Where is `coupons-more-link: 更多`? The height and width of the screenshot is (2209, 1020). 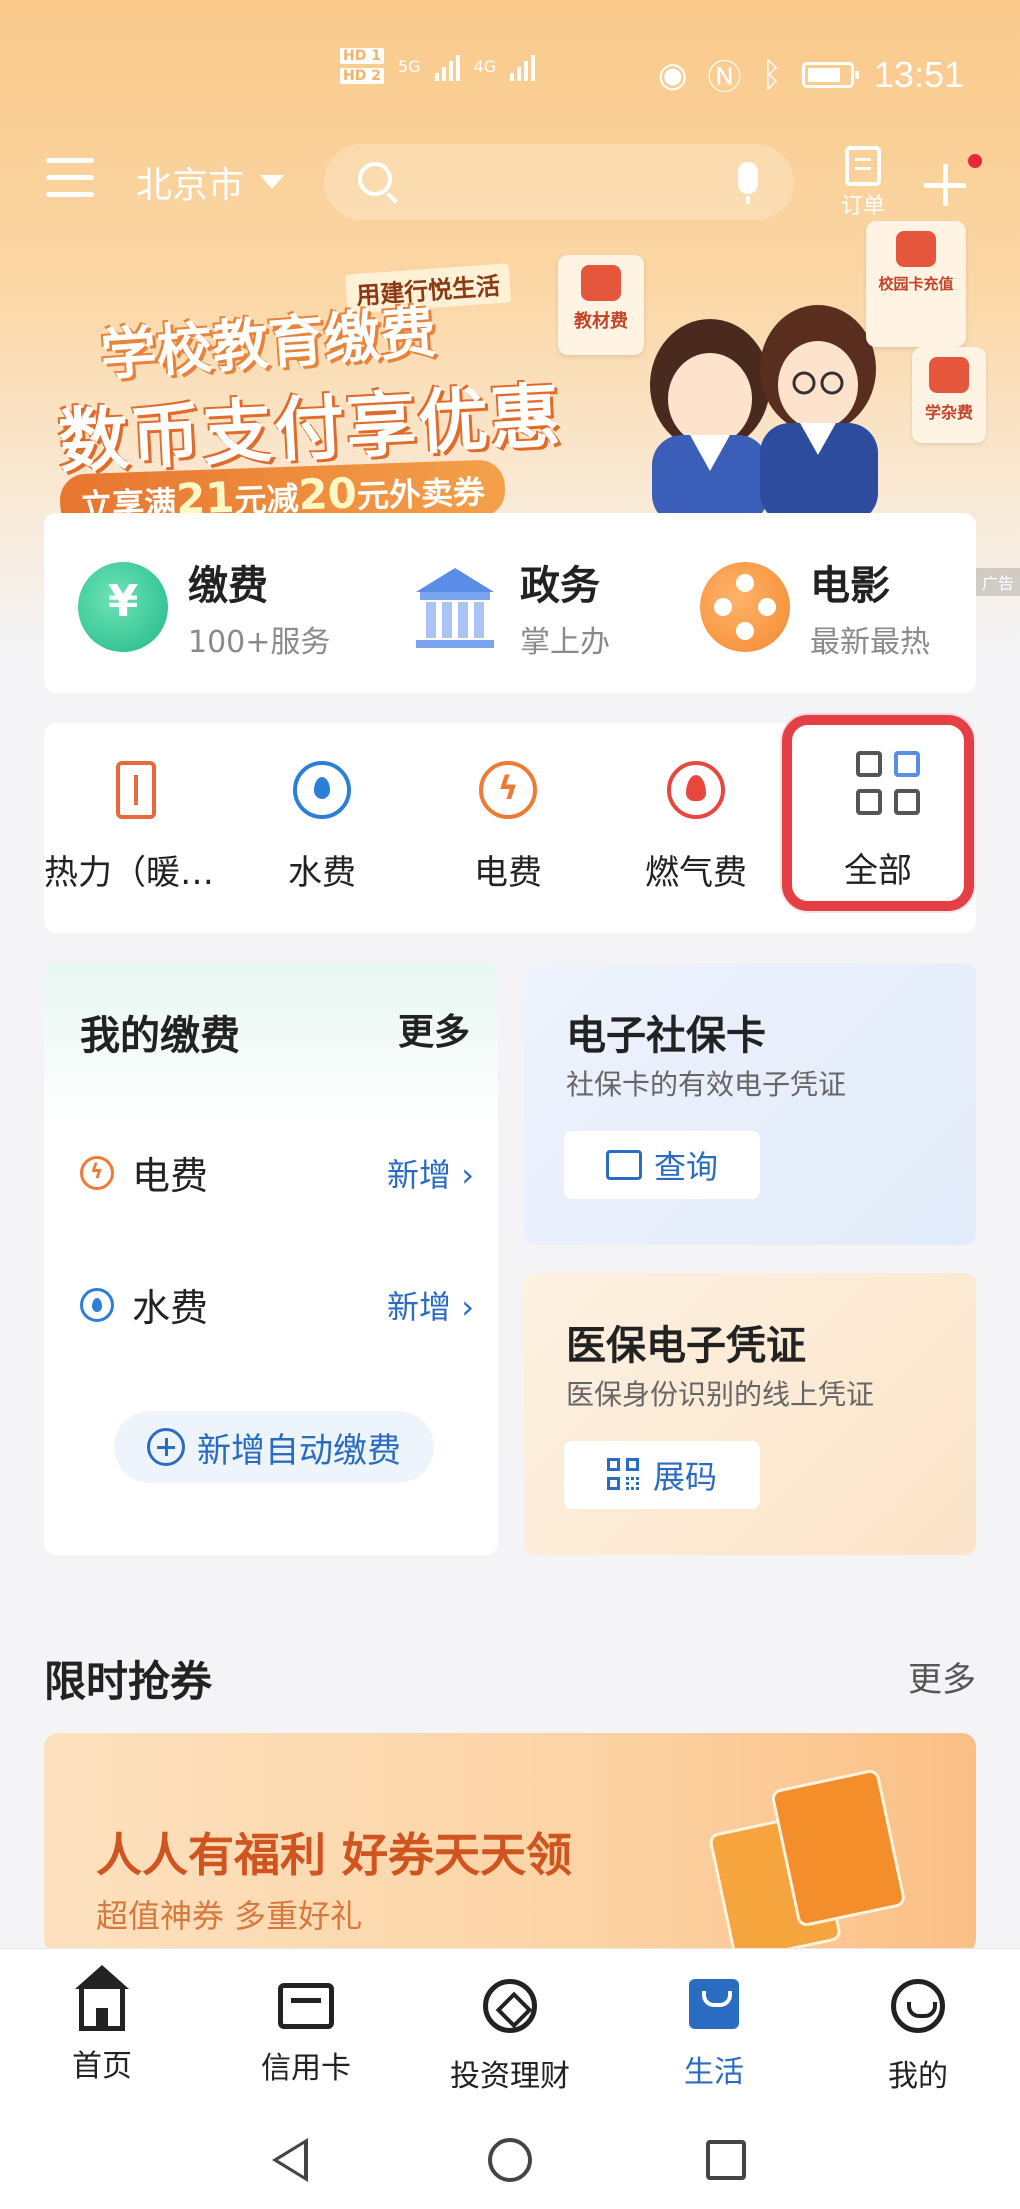 coupons-more-link: 更多 is located at coordinates (942, 1676).